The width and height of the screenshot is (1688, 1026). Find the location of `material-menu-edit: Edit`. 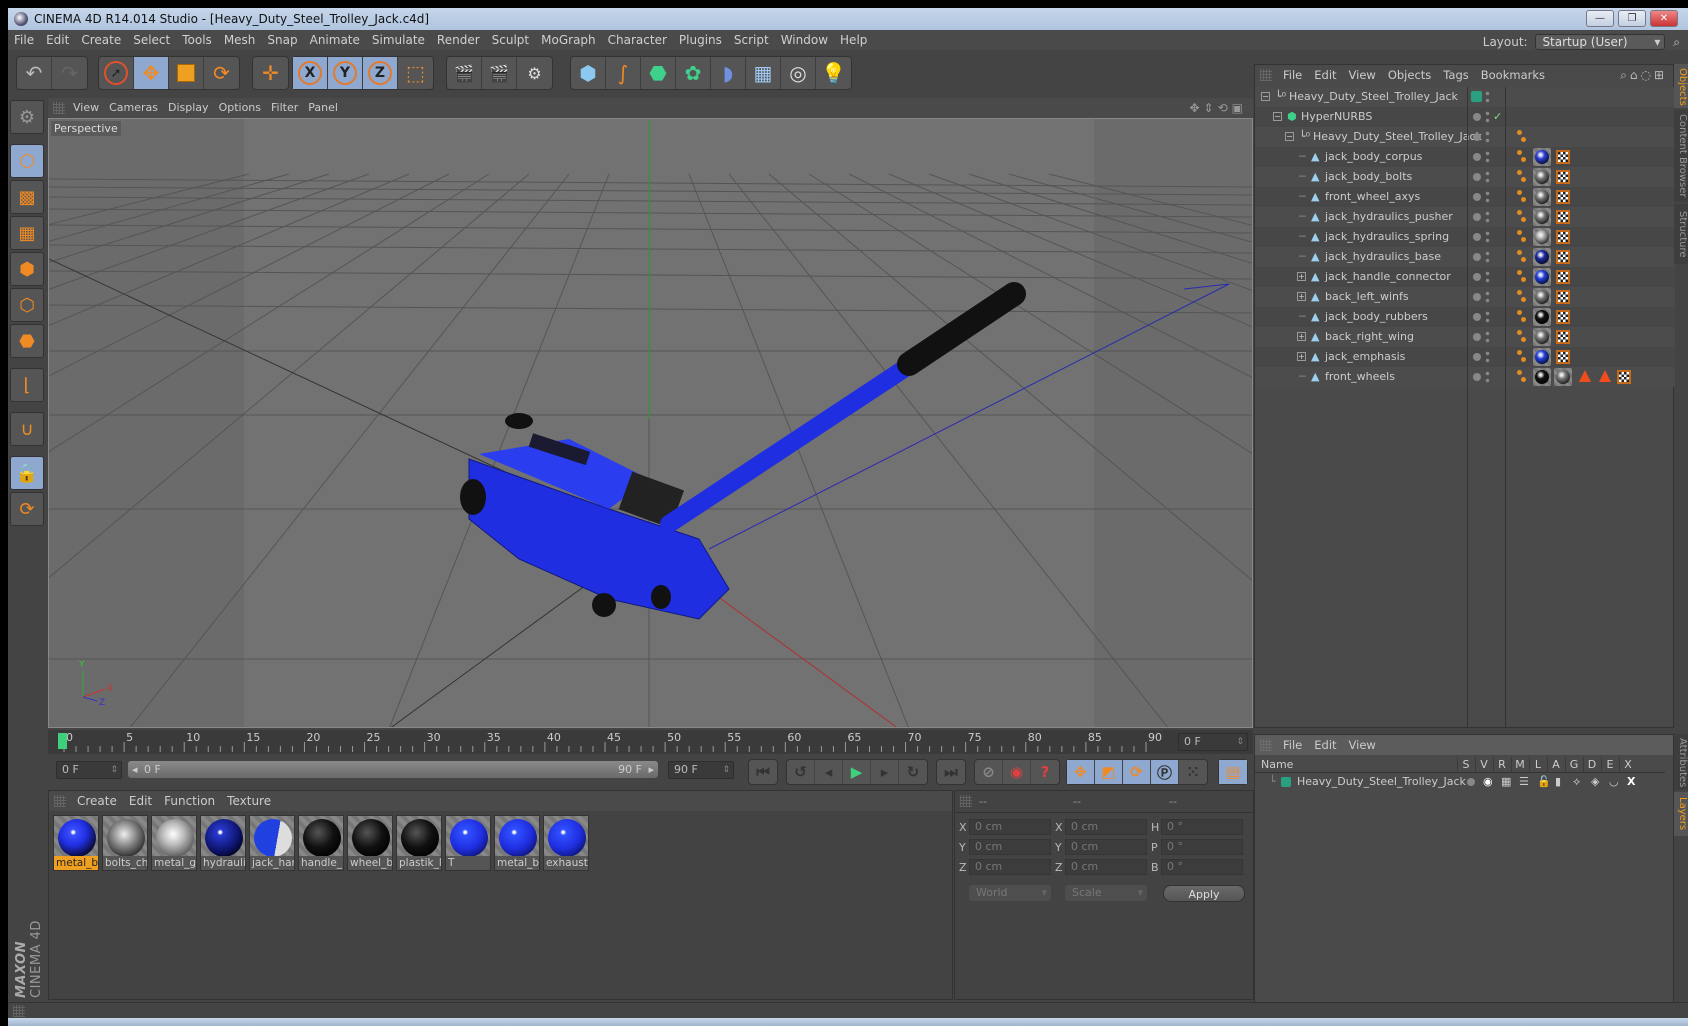

material-menu-edit: Edit is located at coordinates (140, 801).